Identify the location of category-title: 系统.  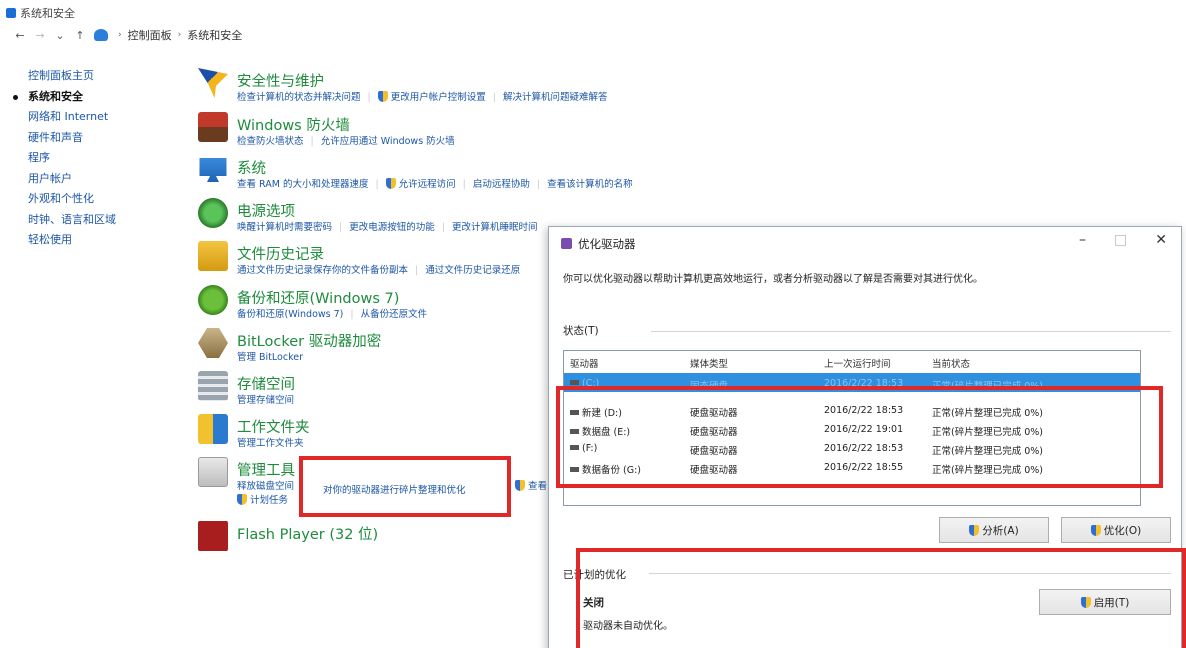
(251, 167).